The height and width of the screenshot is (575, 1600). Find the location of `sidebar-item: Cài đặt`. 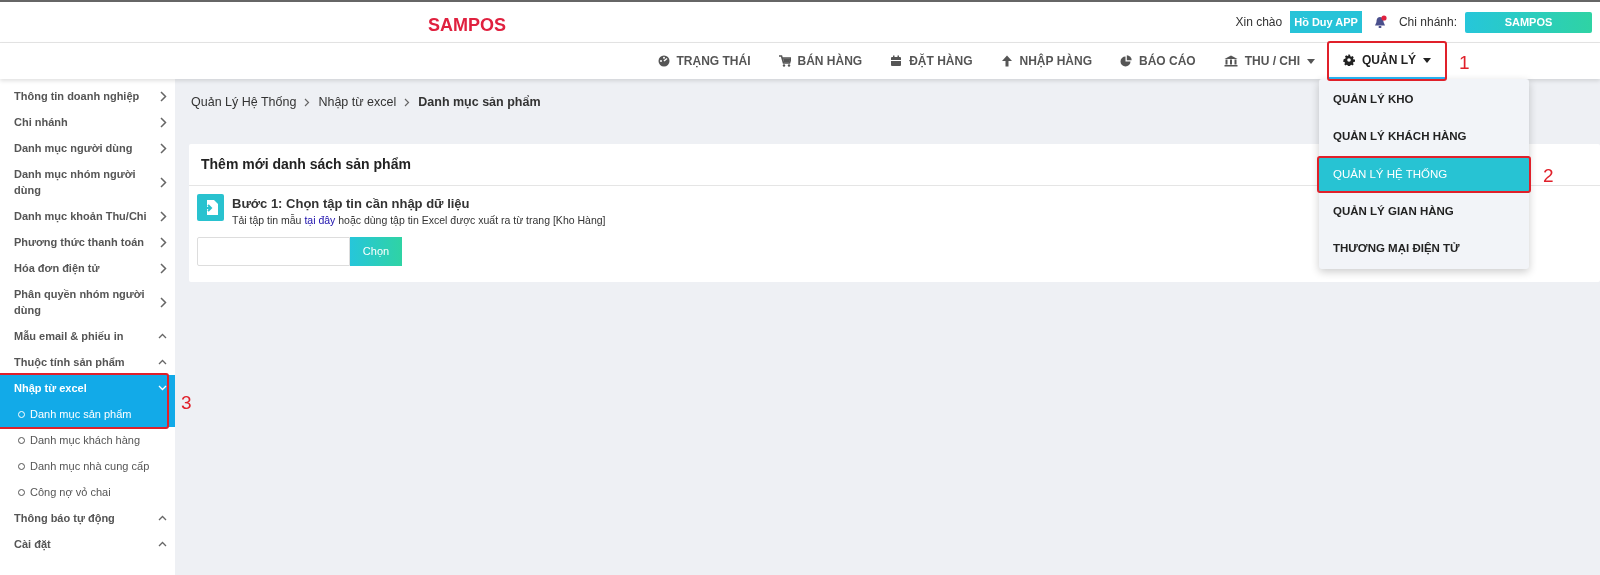

sidebar-item: Cài đặt is located at coordinates (87, 544).